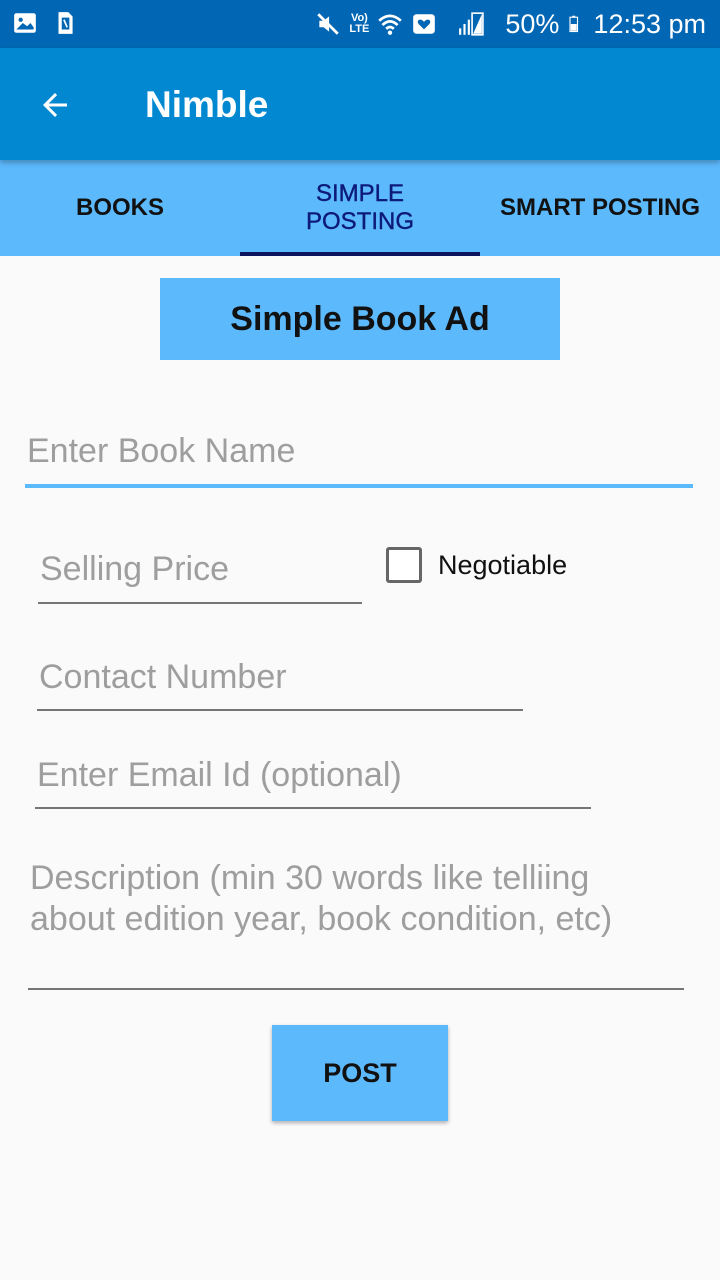 Image resolution: width=720 pixels, height=1280 pixels. I want to click on battery-icon, so click(574, 24).